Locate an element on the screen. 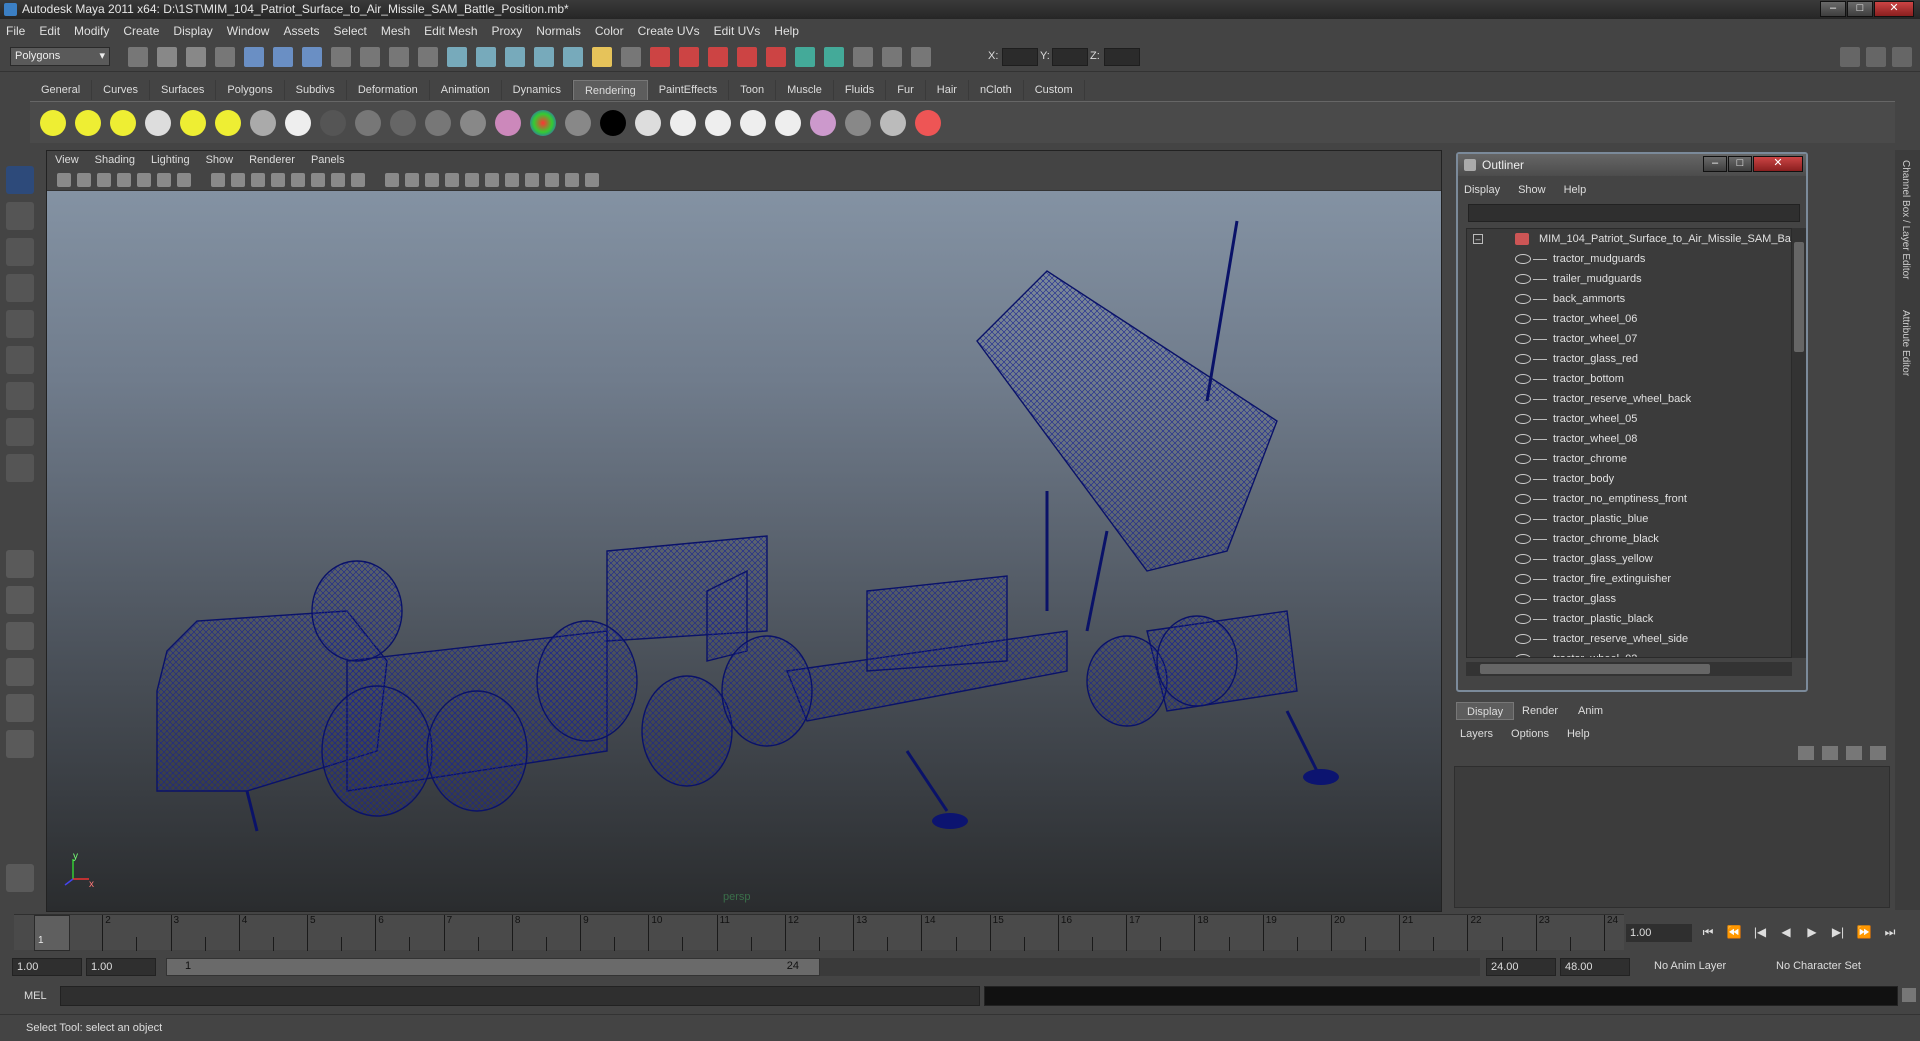  current-frame-field: 1.00 is located at coordinates (1659, 933).